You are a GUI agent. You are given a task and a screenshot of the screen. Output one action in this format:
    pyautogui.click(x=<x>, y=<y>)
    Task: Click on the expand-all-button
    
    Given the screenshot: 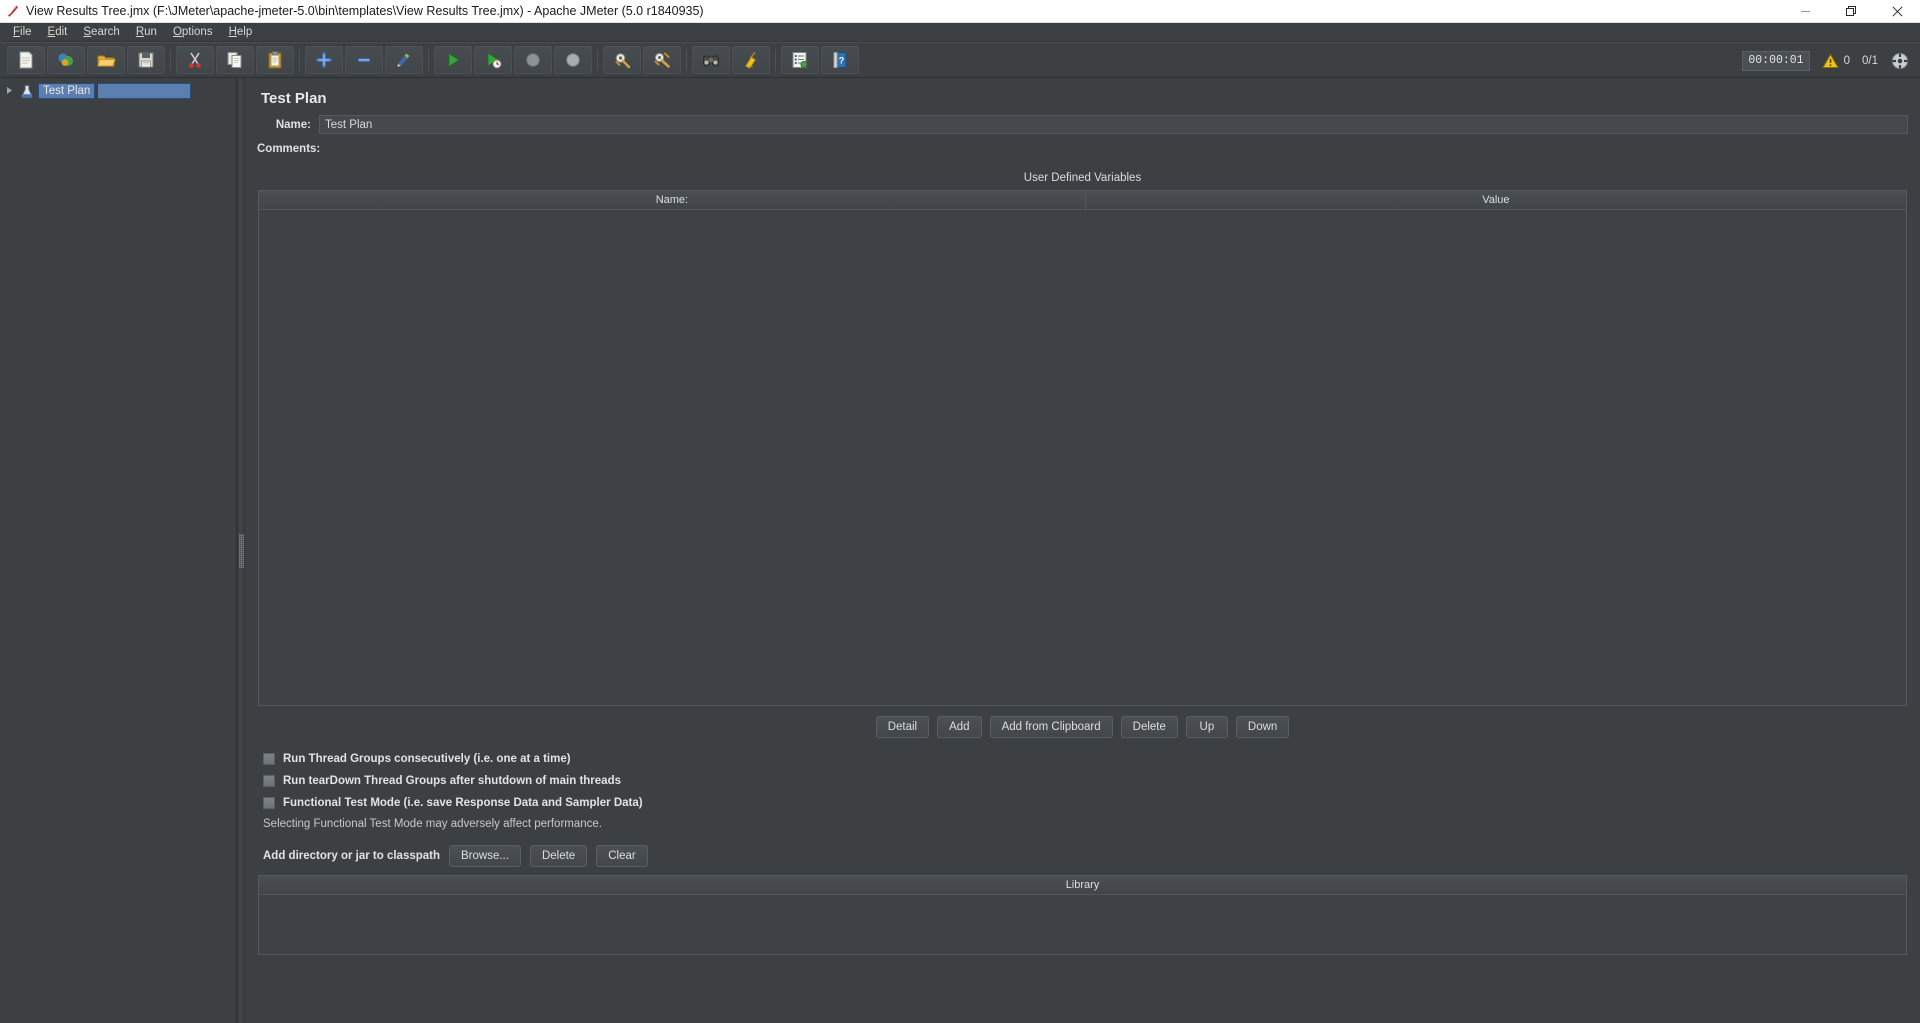 What is the action you would take?
    pyautogui.click(x=324, y=60)
    